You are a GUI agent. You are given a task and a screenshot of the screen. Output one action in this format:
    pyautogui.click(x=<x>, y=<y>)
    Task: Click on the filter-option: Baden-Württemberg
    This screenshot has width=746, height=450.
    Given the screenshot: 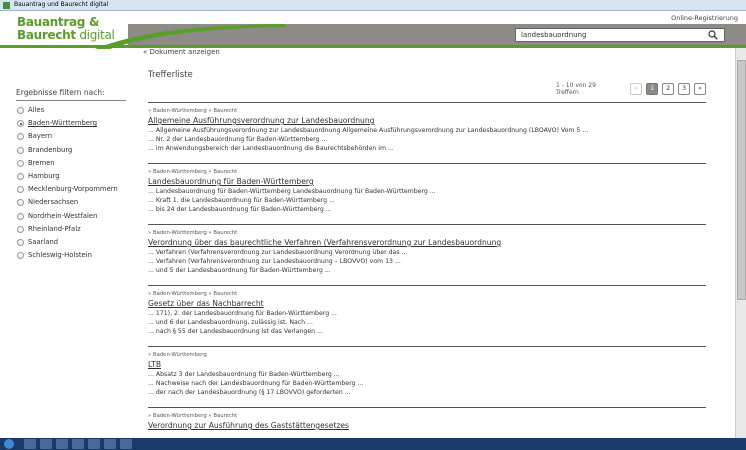 What is the action you would take?
    pyautogui.click(x=71, y=124)
    